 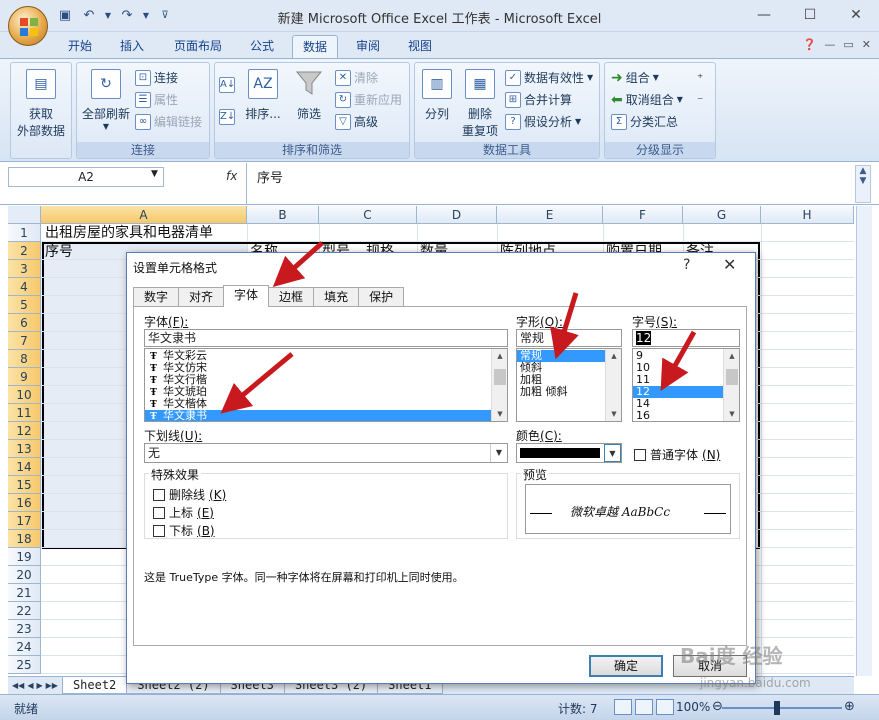 I want to click on row-header: 2, so click(x=24, y=251).